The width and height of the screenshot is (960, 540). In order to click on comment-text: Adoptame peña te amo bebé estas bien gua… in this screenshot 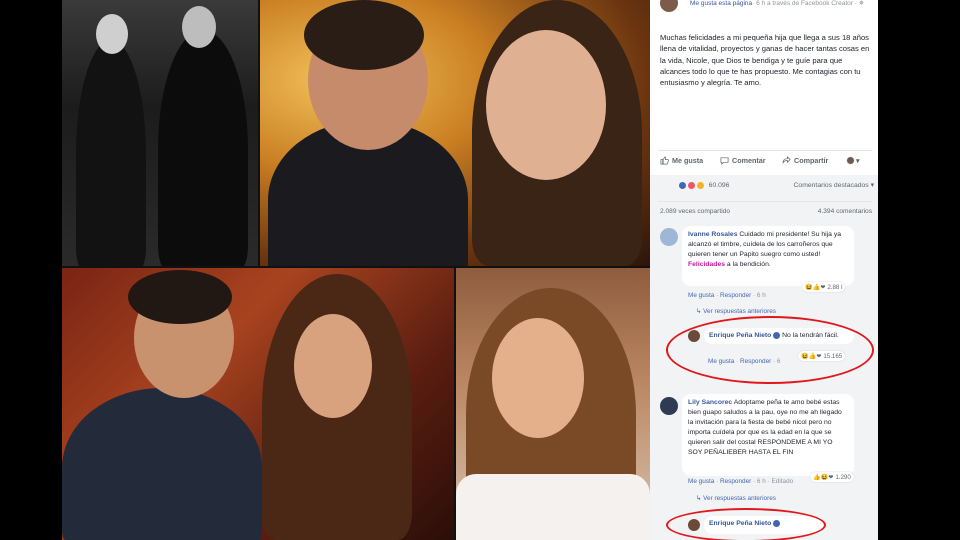, I will do `click(765, 427)`.